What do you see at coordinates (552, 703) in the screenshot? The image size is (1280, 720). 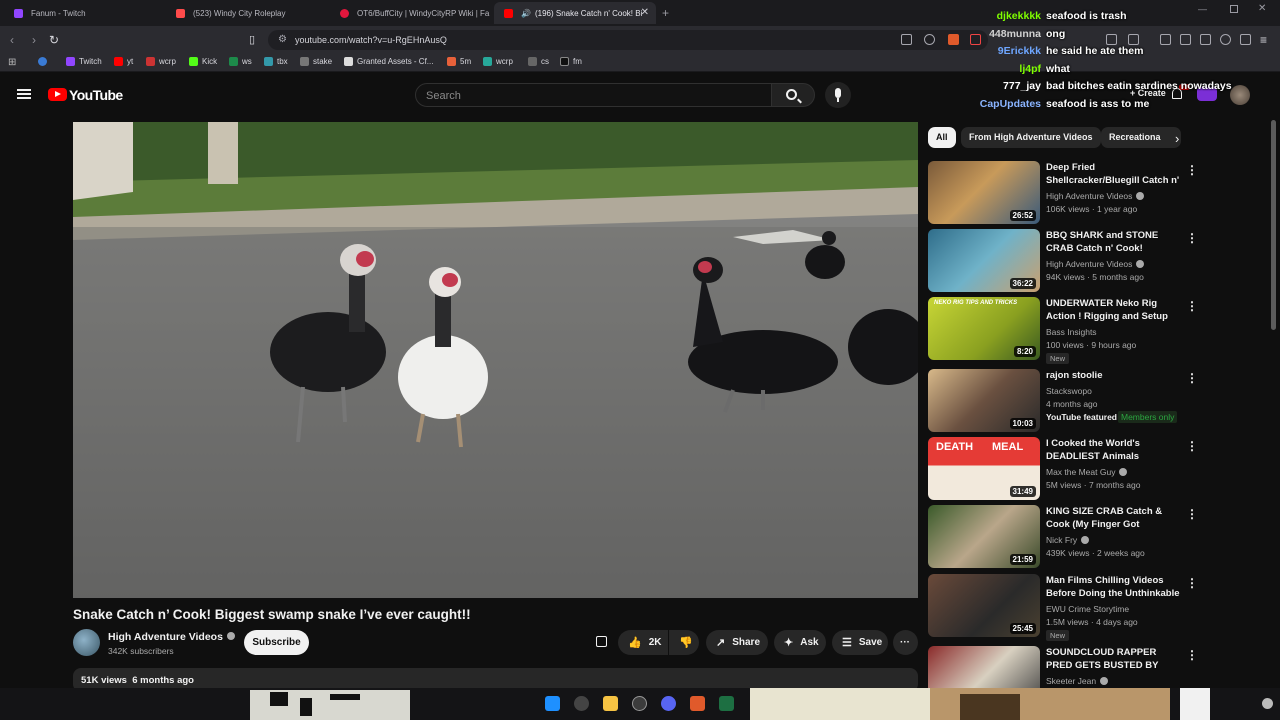 I see `windows-start-icon` at bounding box center [552, 703].